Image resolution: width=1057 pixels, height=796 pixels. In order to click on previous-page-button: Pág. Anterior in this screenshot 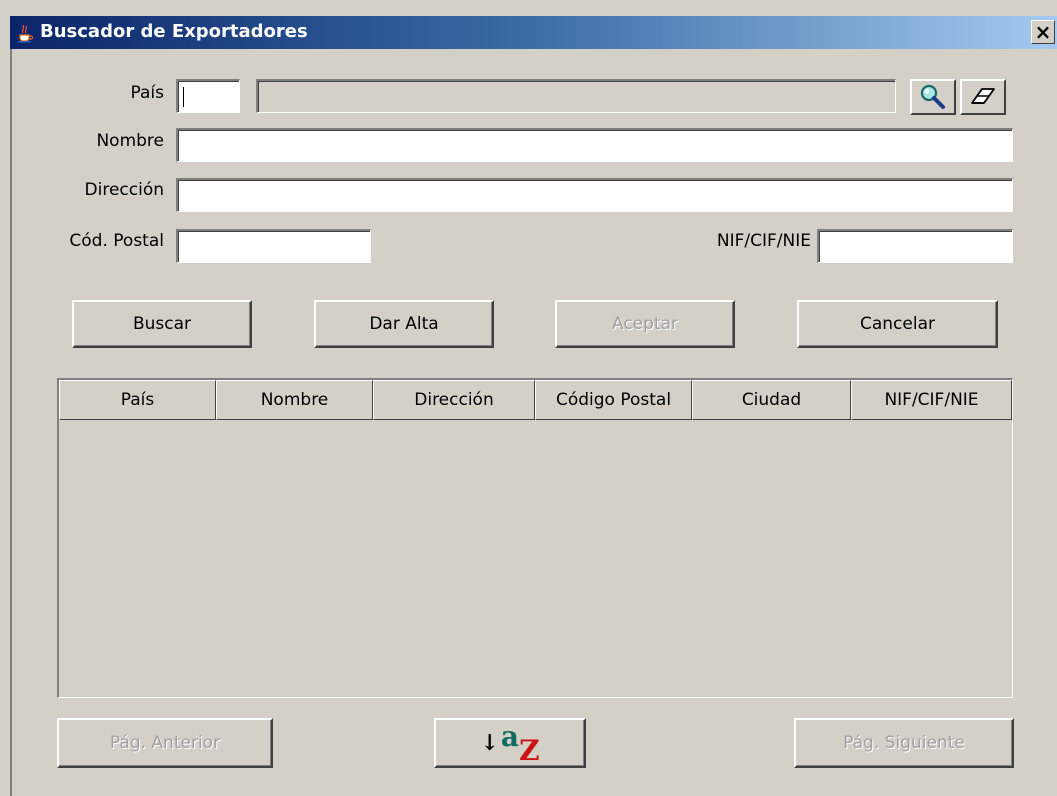, I will do `click(165, 743)`.